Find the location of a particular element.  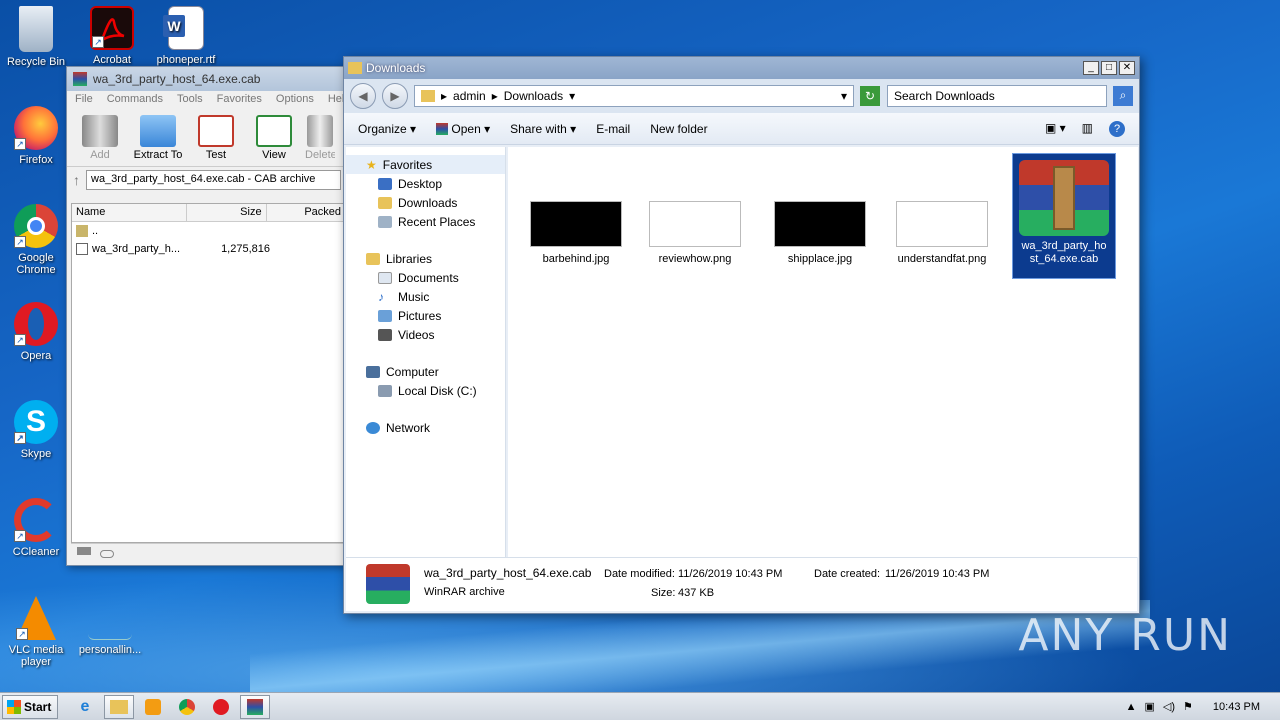

menu-options: Options is located at coordinates (295, 101).